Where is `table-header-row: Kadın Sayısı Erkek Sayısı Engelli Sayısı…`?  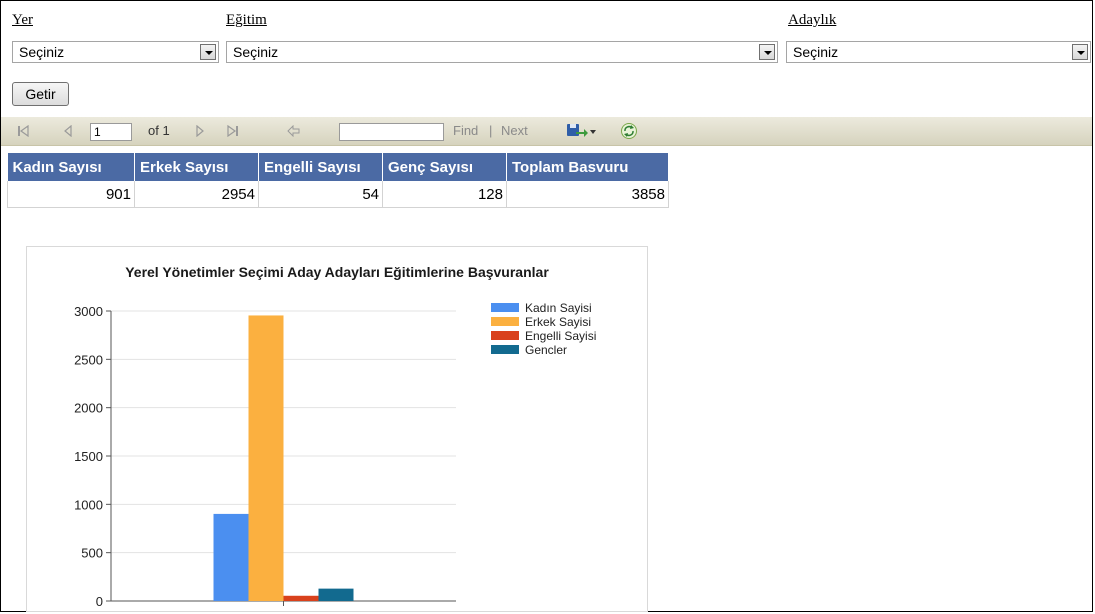
table-header-row: Kadın Sayısı Erkek Sayısı Engelli Sayısı… is located at coordinates (338, 167).